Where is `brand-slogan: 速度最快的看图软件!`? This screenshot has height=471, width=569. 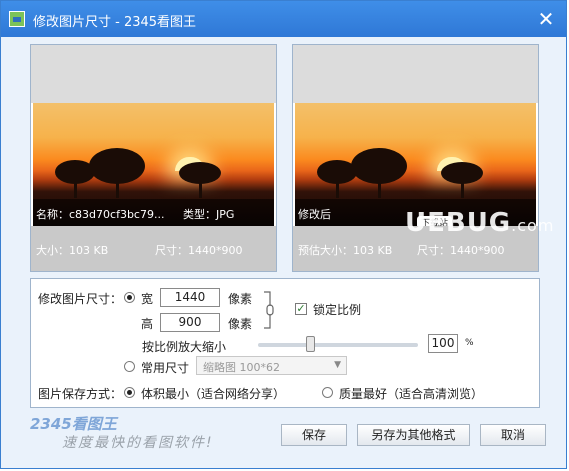 brand-slogan: 速度最快的看图软件! is located at coordinates (138, 443).